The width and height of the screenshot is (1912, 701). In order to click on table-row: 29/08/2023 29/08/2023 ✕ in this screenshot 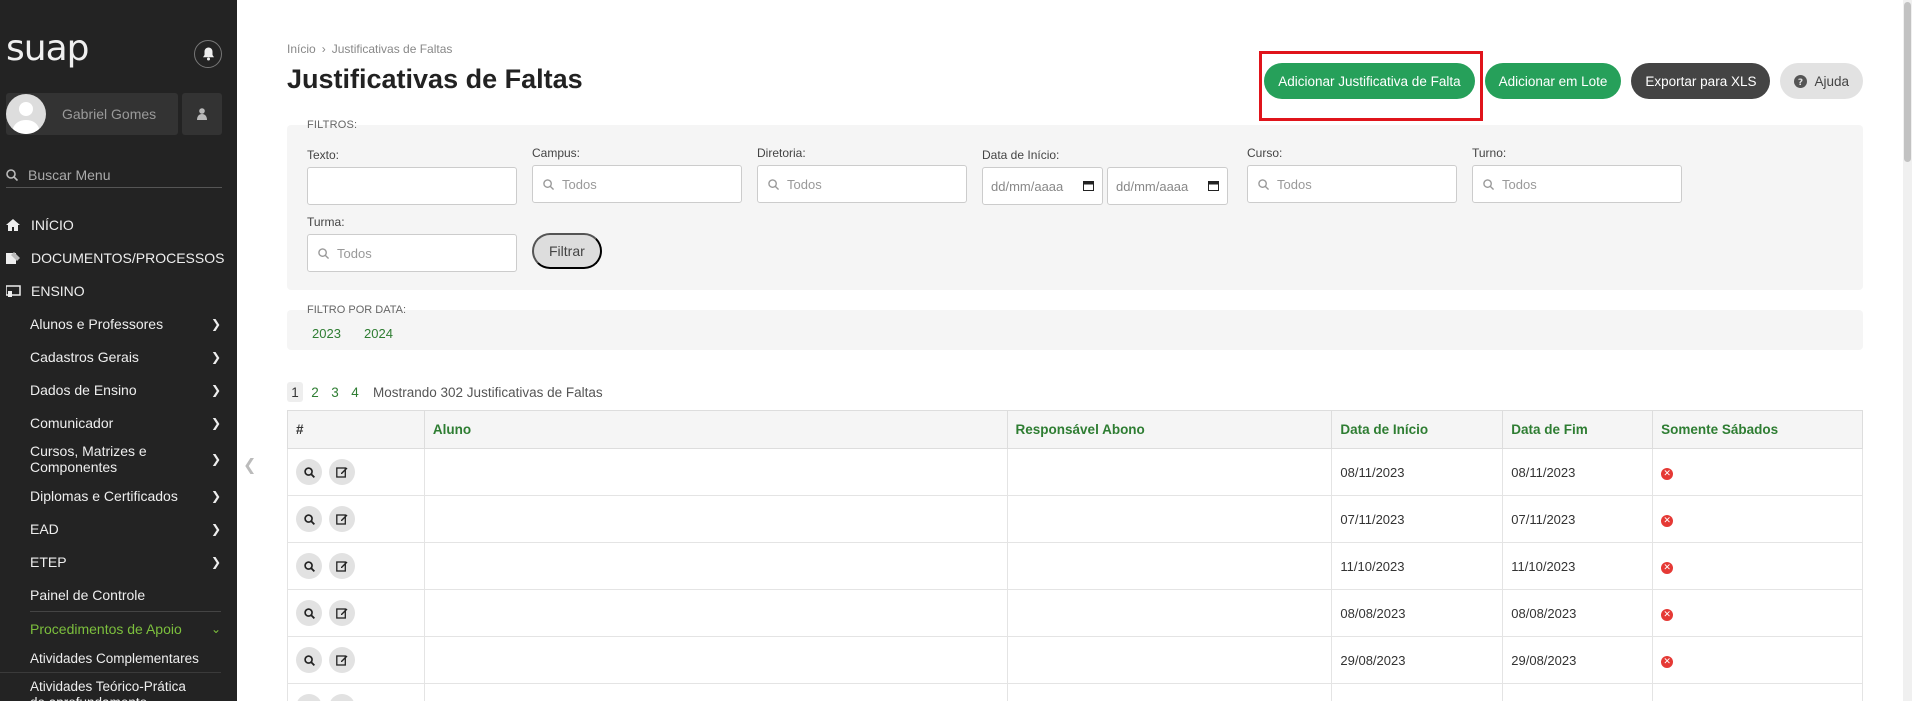, I will do `click(1075, 660)`.